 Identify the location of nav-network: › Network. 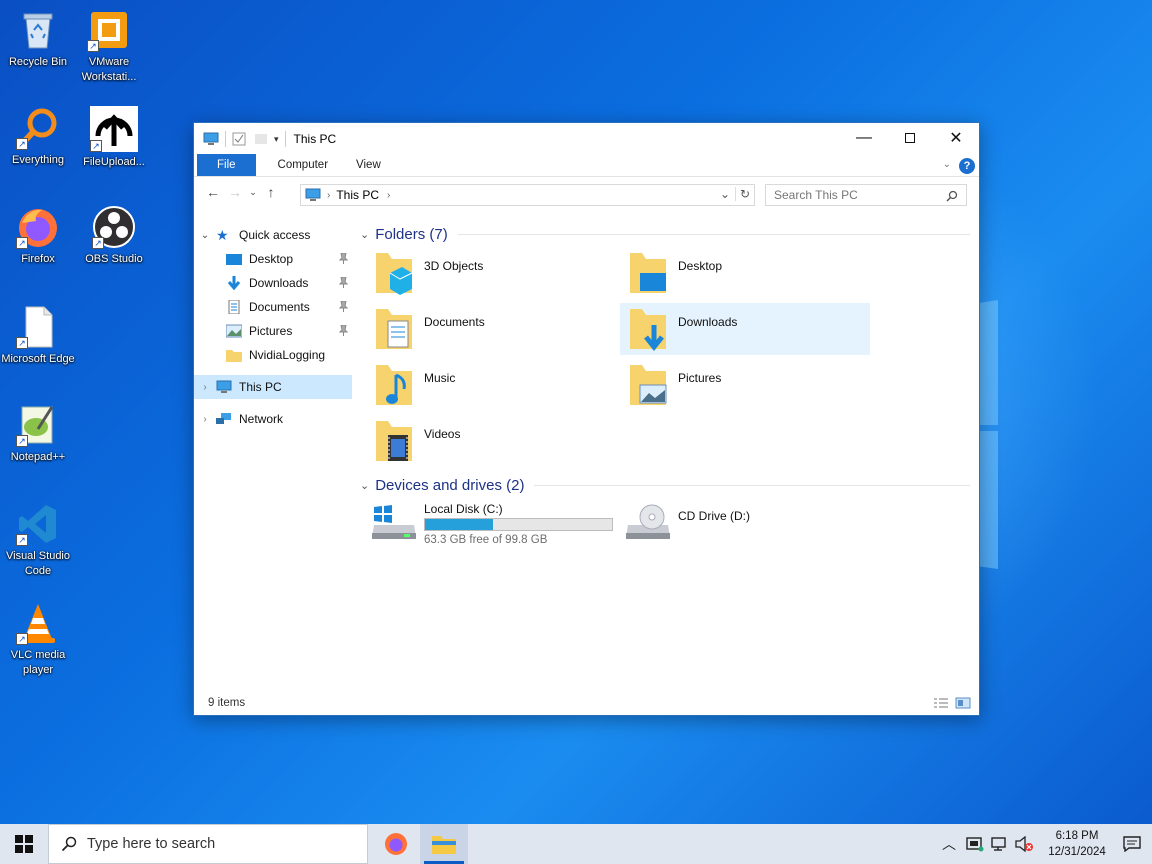
(273, 419).